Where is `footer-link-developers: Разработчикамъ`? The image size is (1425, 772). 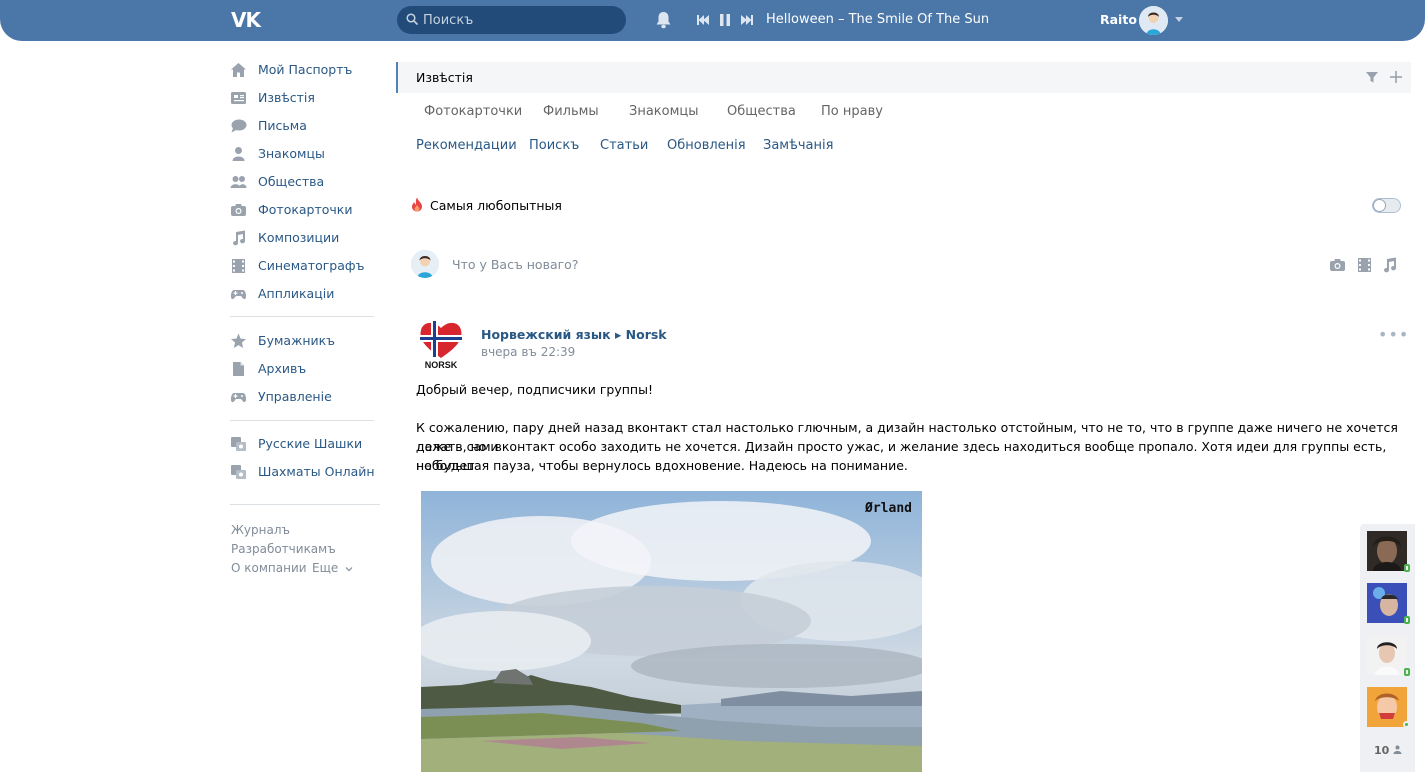
footer-link-developers: Разработчикамъ is located at coordinates (283, 549).